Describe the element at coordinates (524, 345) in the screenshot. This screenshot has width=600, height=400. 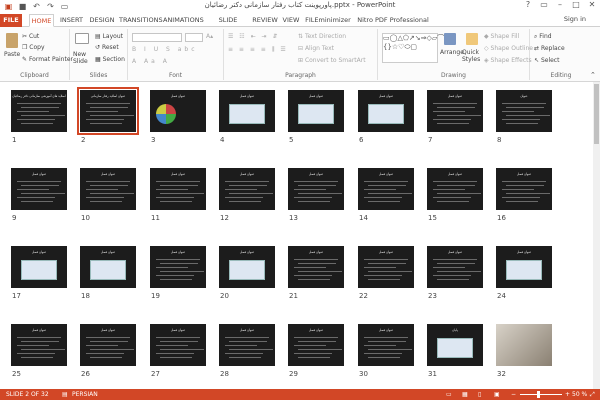
I see `slide-thumbnail` at that location.